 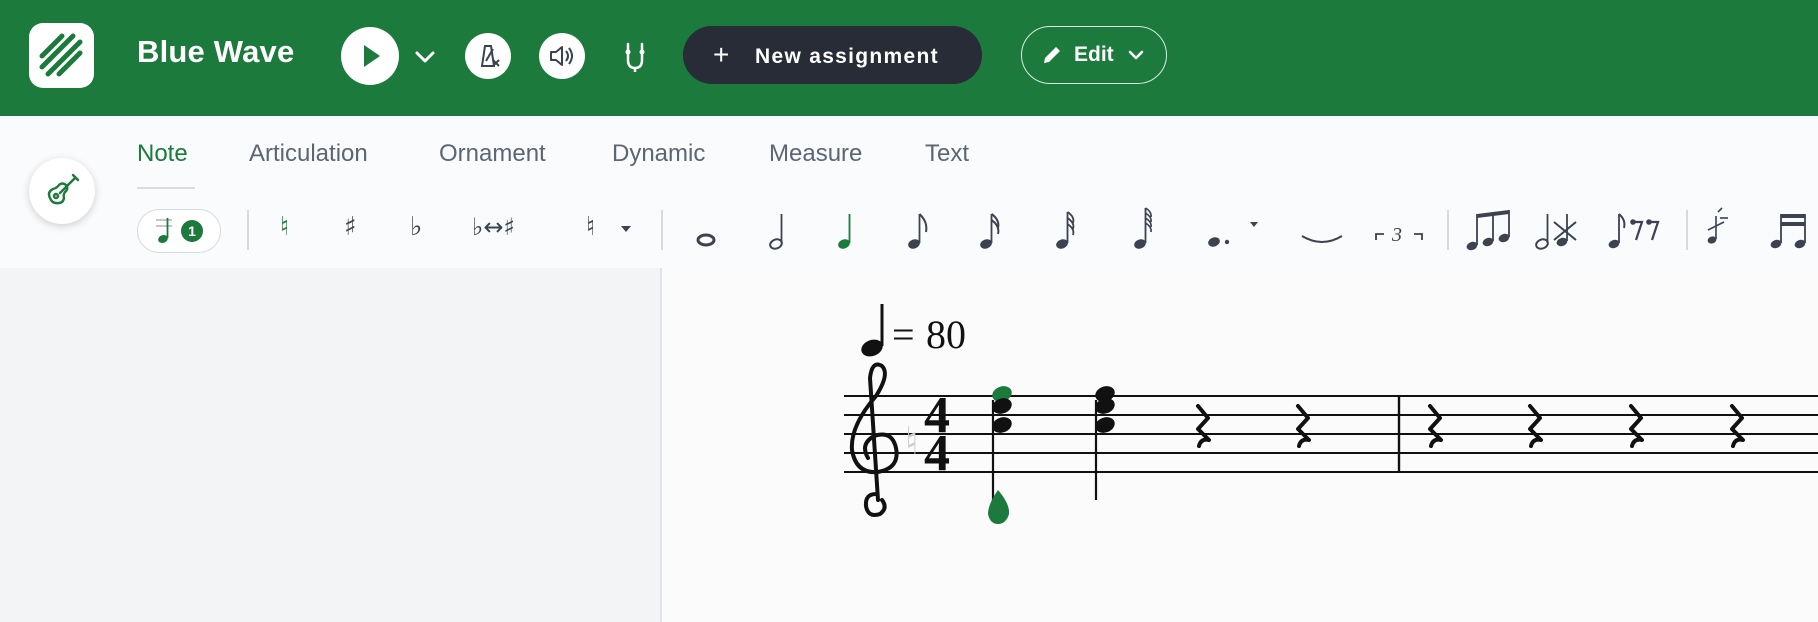 I want to click on stem-drag-handle, so click(x=999, y=507).